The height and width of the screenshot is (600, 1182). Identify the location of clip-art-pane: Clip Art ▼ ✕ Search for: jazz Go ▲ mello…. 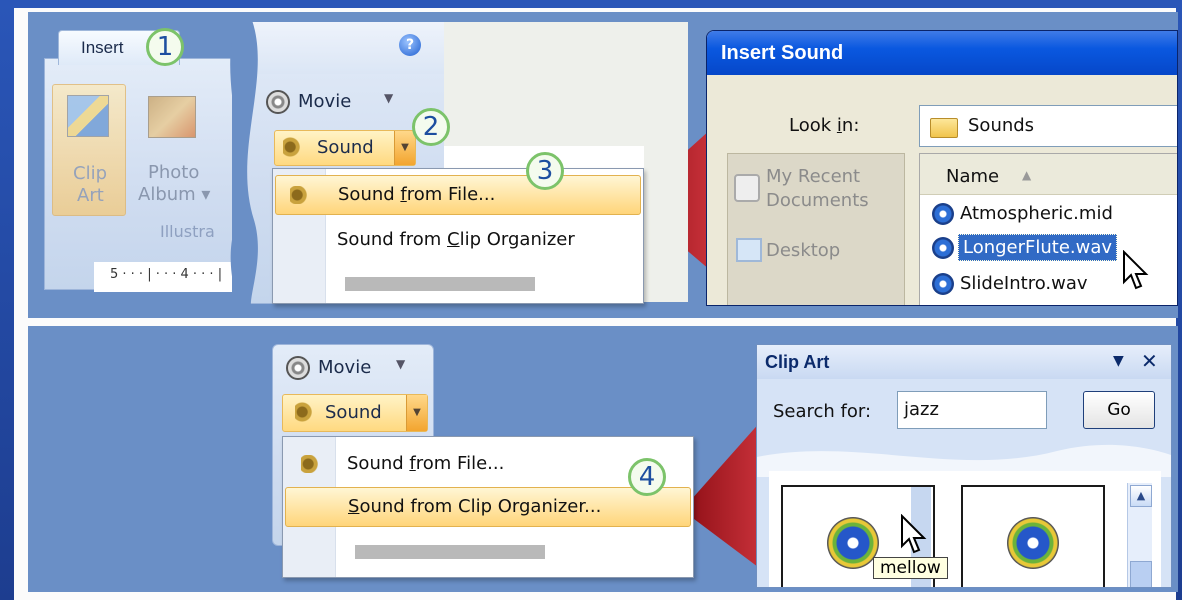
(964, 466).